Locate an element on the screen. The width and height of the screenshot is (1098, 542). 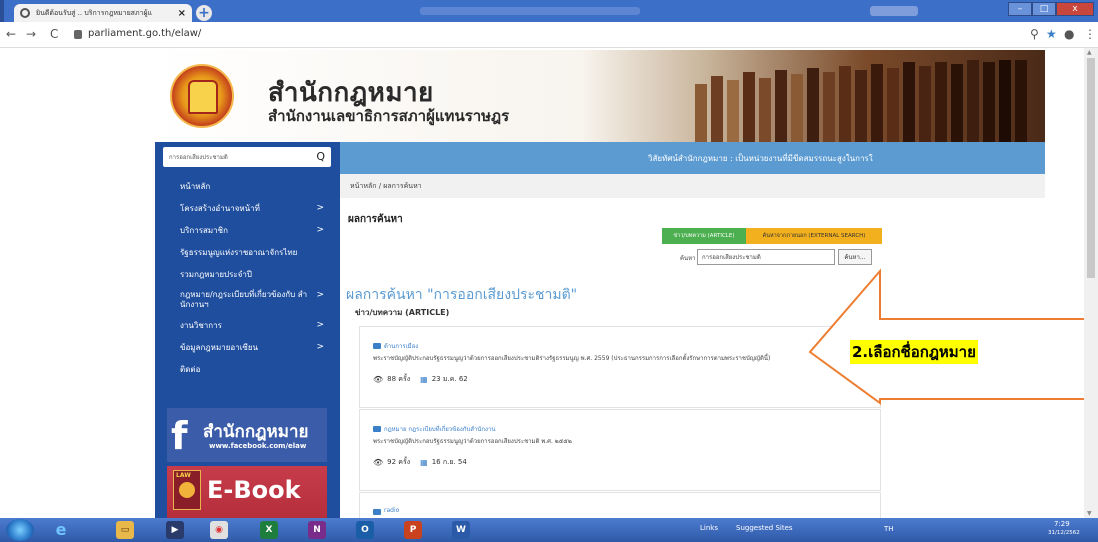
find-input is located at coordinates (766, 257).